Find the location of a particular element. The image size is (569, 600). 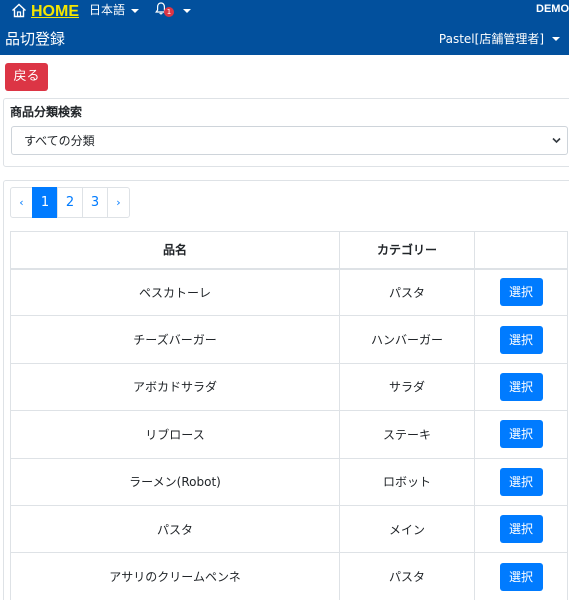

demo-label: DEMO is located at coordinates (552, 9).